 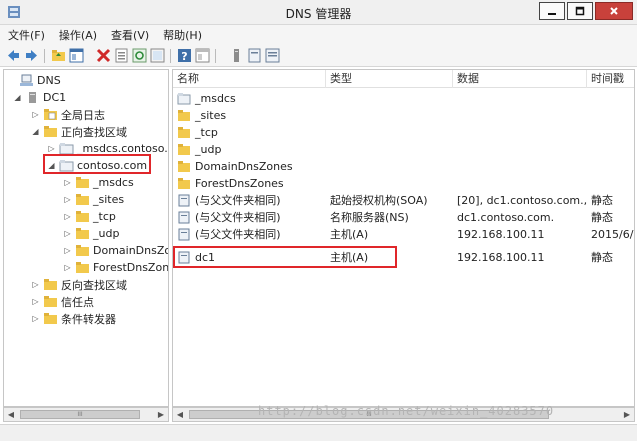 I want to click on tree-item-reverse-zones: ▷ 反向查找区域, so click(x=78, y=284).